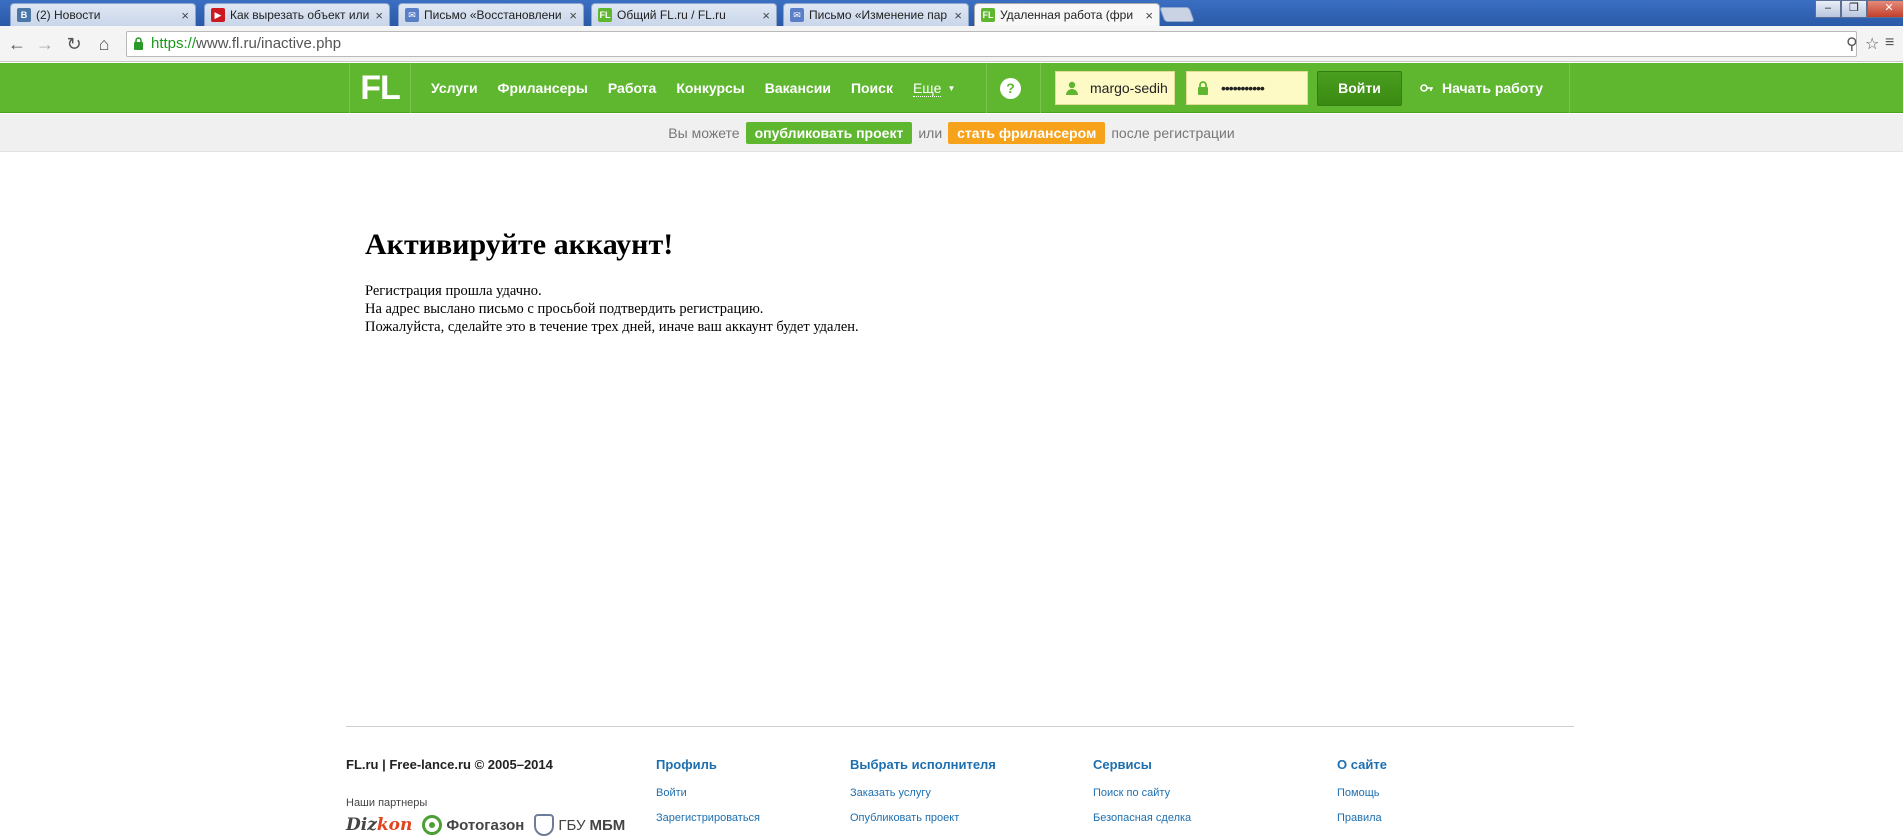 Image resolution: width=1903 pixels, height=837 pixels. Describe the element at coordinates (453, 291) in the screenshot. I see `message-line: Регистрация прошла удачно.` at that location.